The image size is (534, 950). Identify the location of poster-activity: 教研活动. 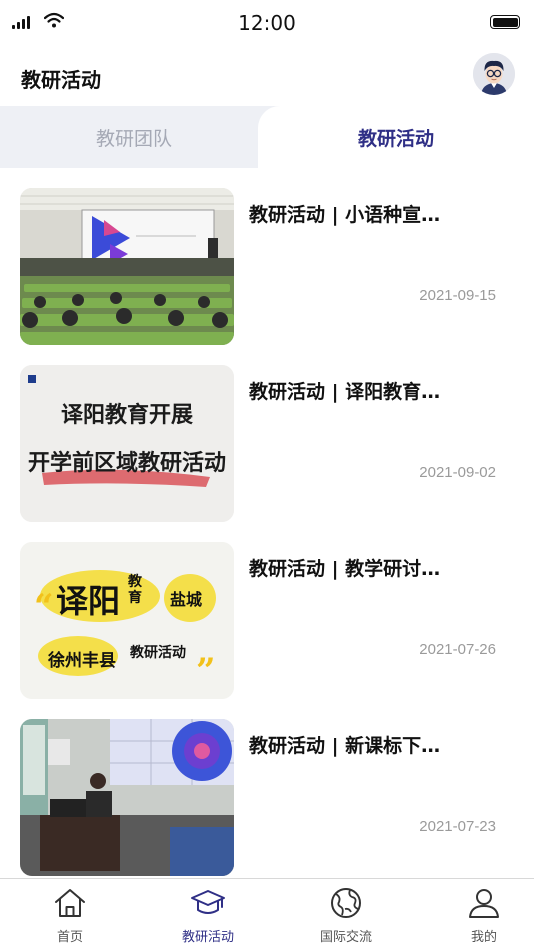
(158, 653).